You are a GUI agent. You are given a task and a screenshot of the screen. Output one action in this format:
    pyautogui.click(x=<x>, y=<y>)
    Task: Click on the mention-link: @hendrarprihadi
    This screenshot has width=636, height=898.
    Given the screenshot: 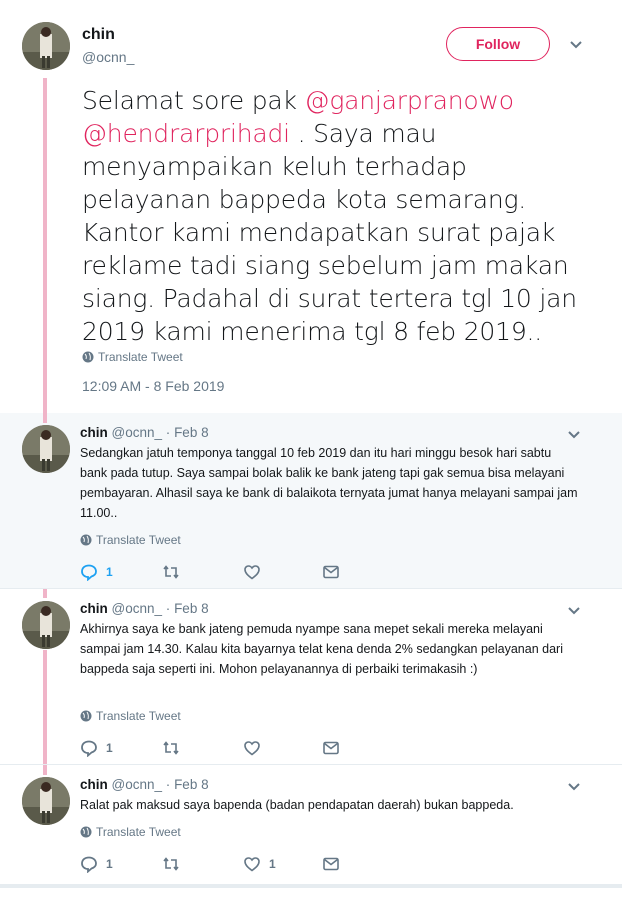 What is the action you would take?
    pyautogui.click(x=186, y=133)
    